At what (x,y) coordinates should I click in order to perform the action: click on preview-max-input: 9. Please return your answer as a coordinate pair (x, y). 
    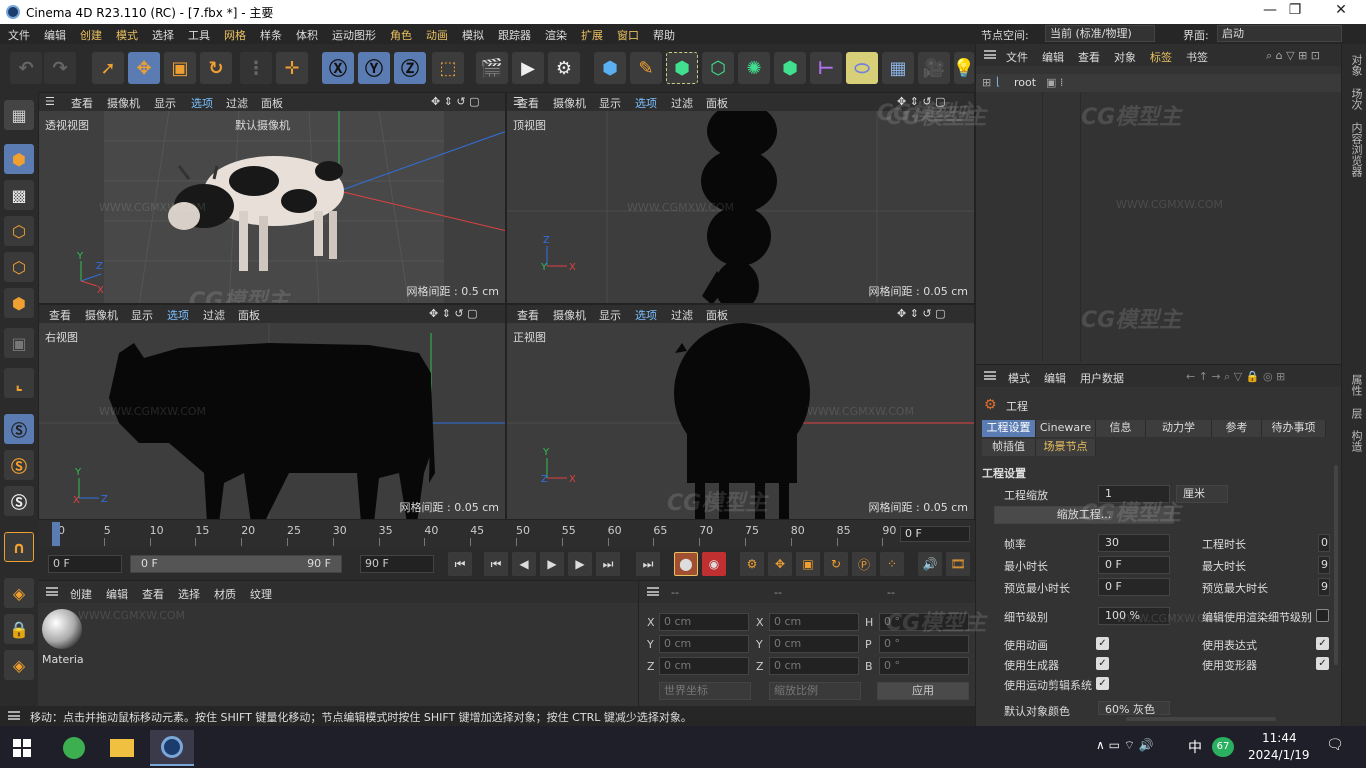
    Looking at the image, I should click on (1324, 587).